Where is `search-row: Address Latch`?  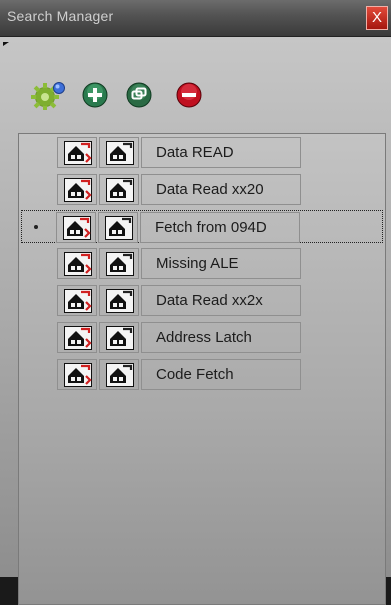 search-row: Address Latch is located at coordinates (187, 337).